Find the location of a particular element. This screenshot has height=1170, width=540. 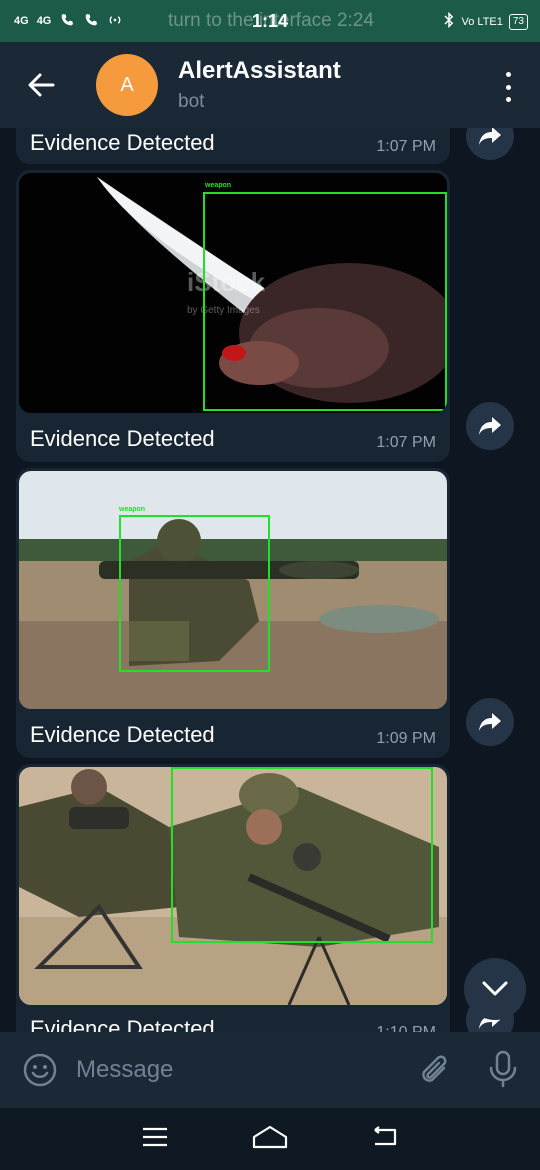

bluetooth-icon is located at coordinates (449, 21).